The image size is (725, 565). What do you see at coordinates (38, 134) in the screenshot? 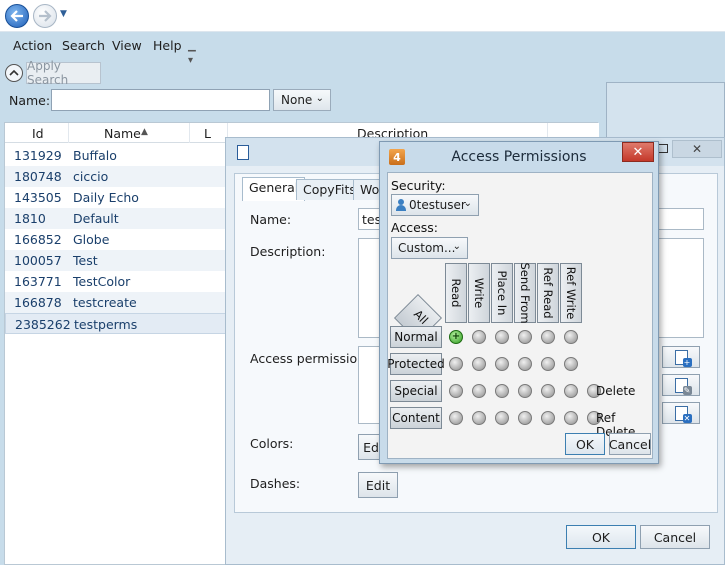
I see `column-header-id: Id` at bounding box center [38, 134].